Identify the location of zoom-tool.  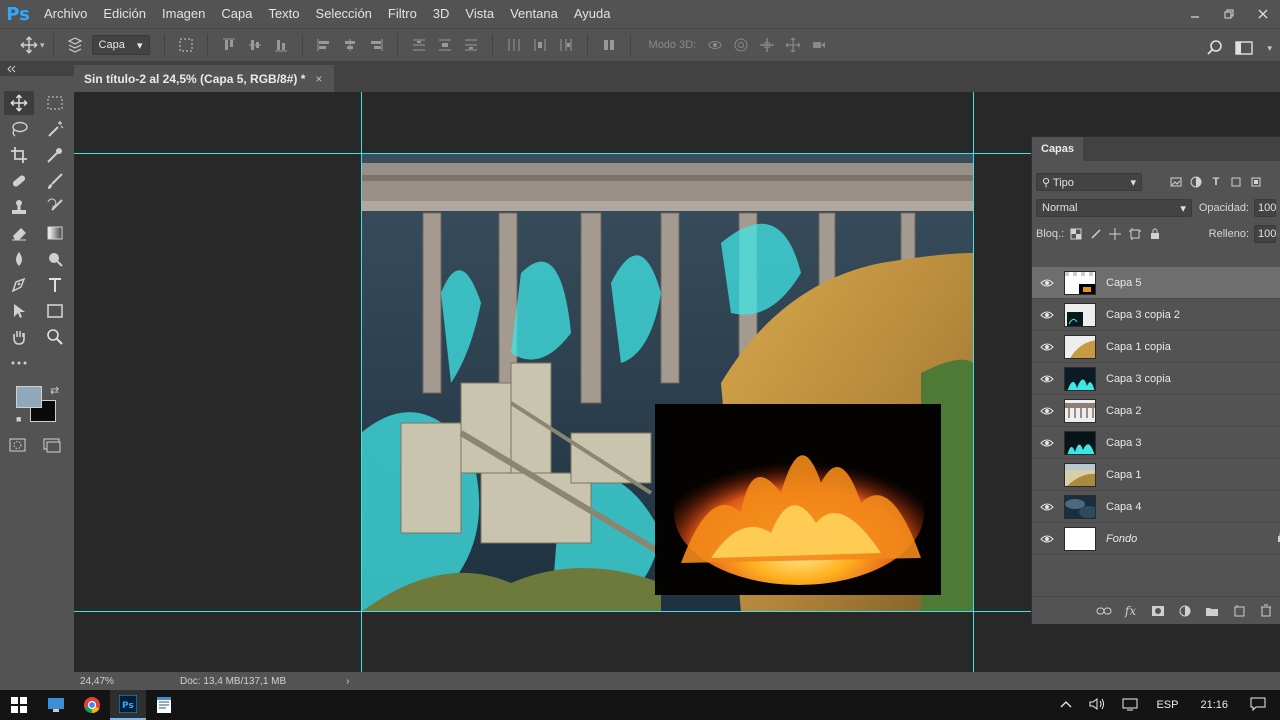
(55, 337).